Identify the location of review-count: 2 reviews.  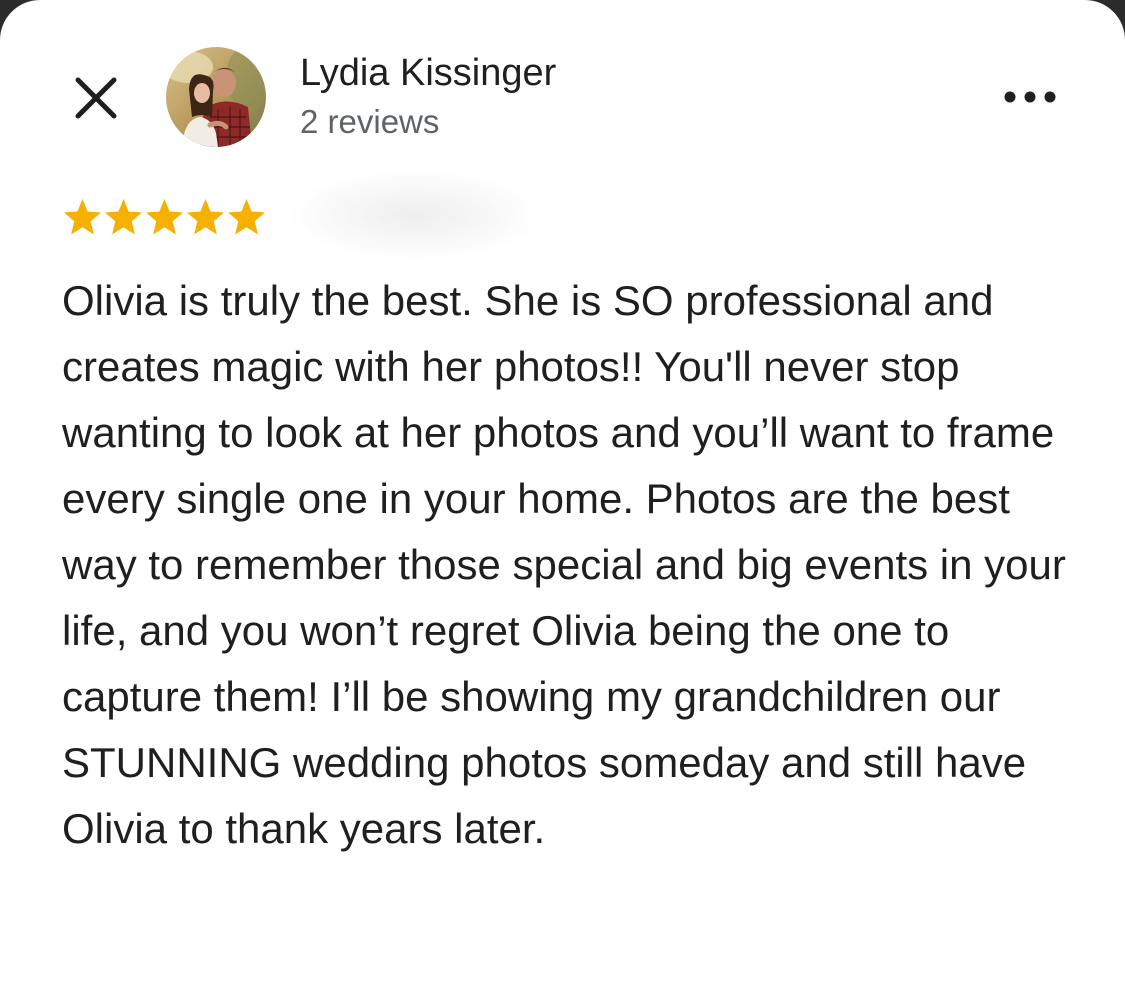
(369, 122).